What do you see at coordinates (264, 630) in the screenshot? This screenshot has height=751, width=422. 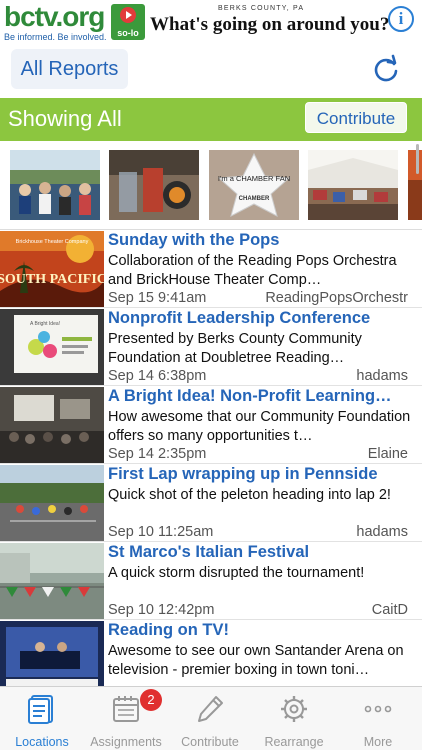 I see `feed-item-title: Reading on TV!` at bounding box center [264, 630].